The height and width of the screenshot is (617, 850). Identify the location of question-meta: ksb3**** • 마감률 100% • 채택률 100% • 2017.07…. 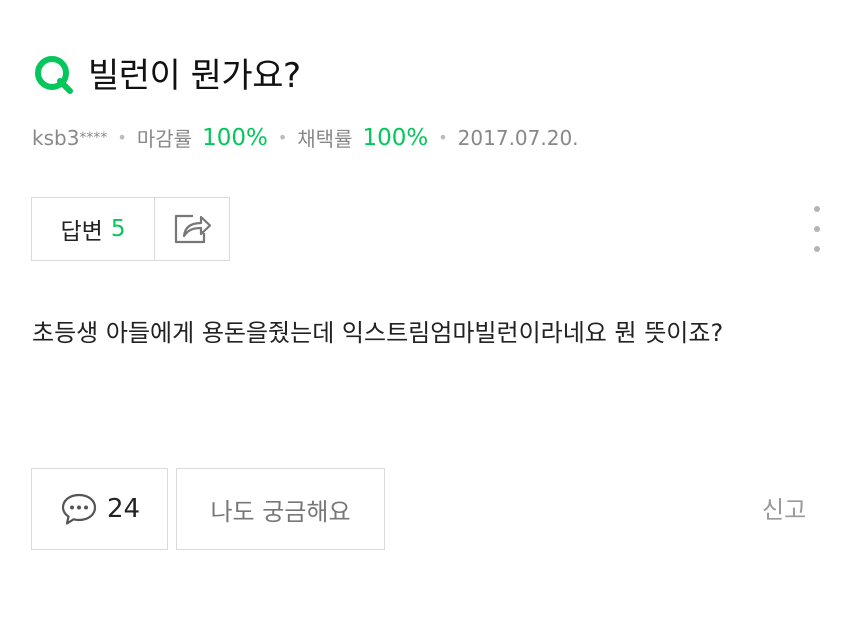
(305, 137).